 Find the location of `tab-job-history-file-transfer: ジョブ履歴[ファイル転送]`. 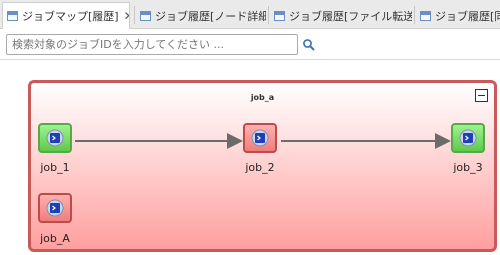

tab-job-history-file-transfer: ジョブ履歴[ファイル転送] is located at coordinates (341, 16).